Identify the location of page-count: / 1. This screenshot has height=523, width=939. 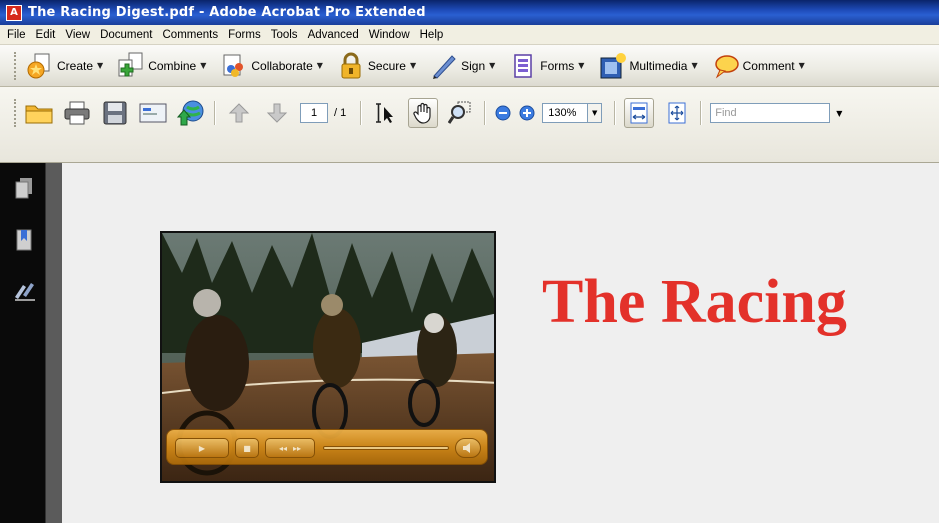
(340, 113).